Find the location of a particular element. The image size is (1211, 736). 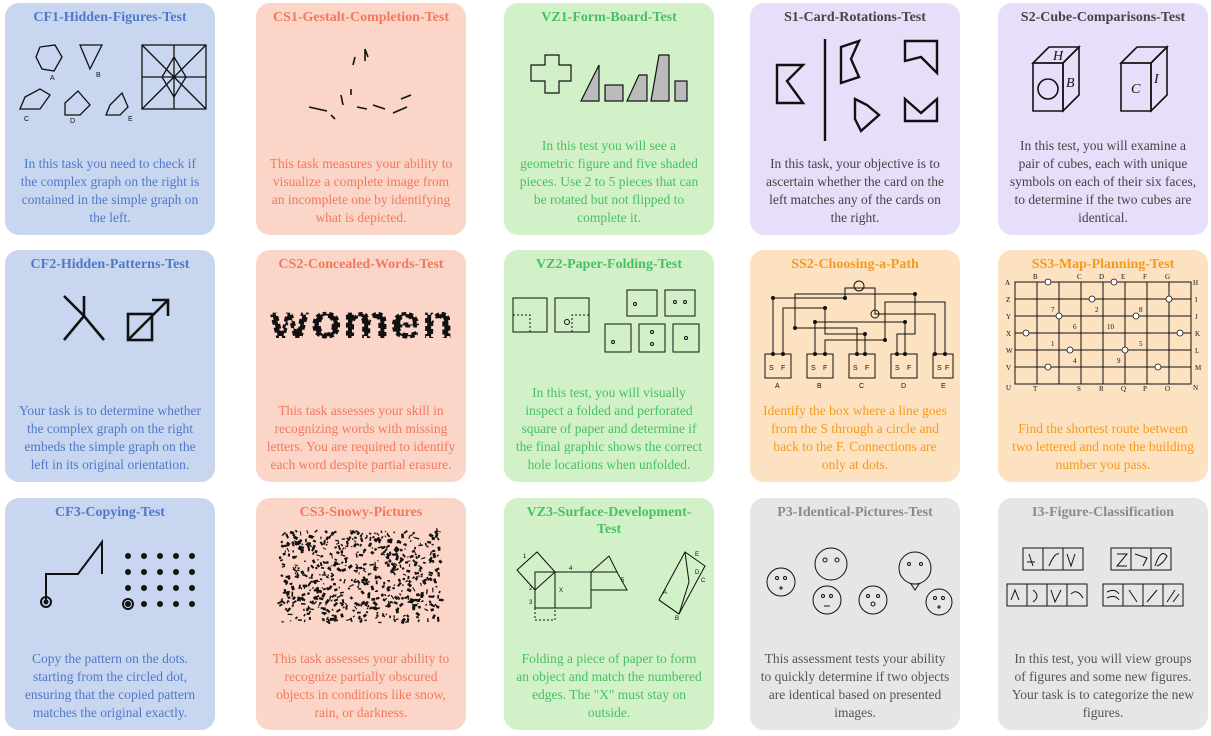

hidden-patterns-illustration is located at coordinates (116, 318).